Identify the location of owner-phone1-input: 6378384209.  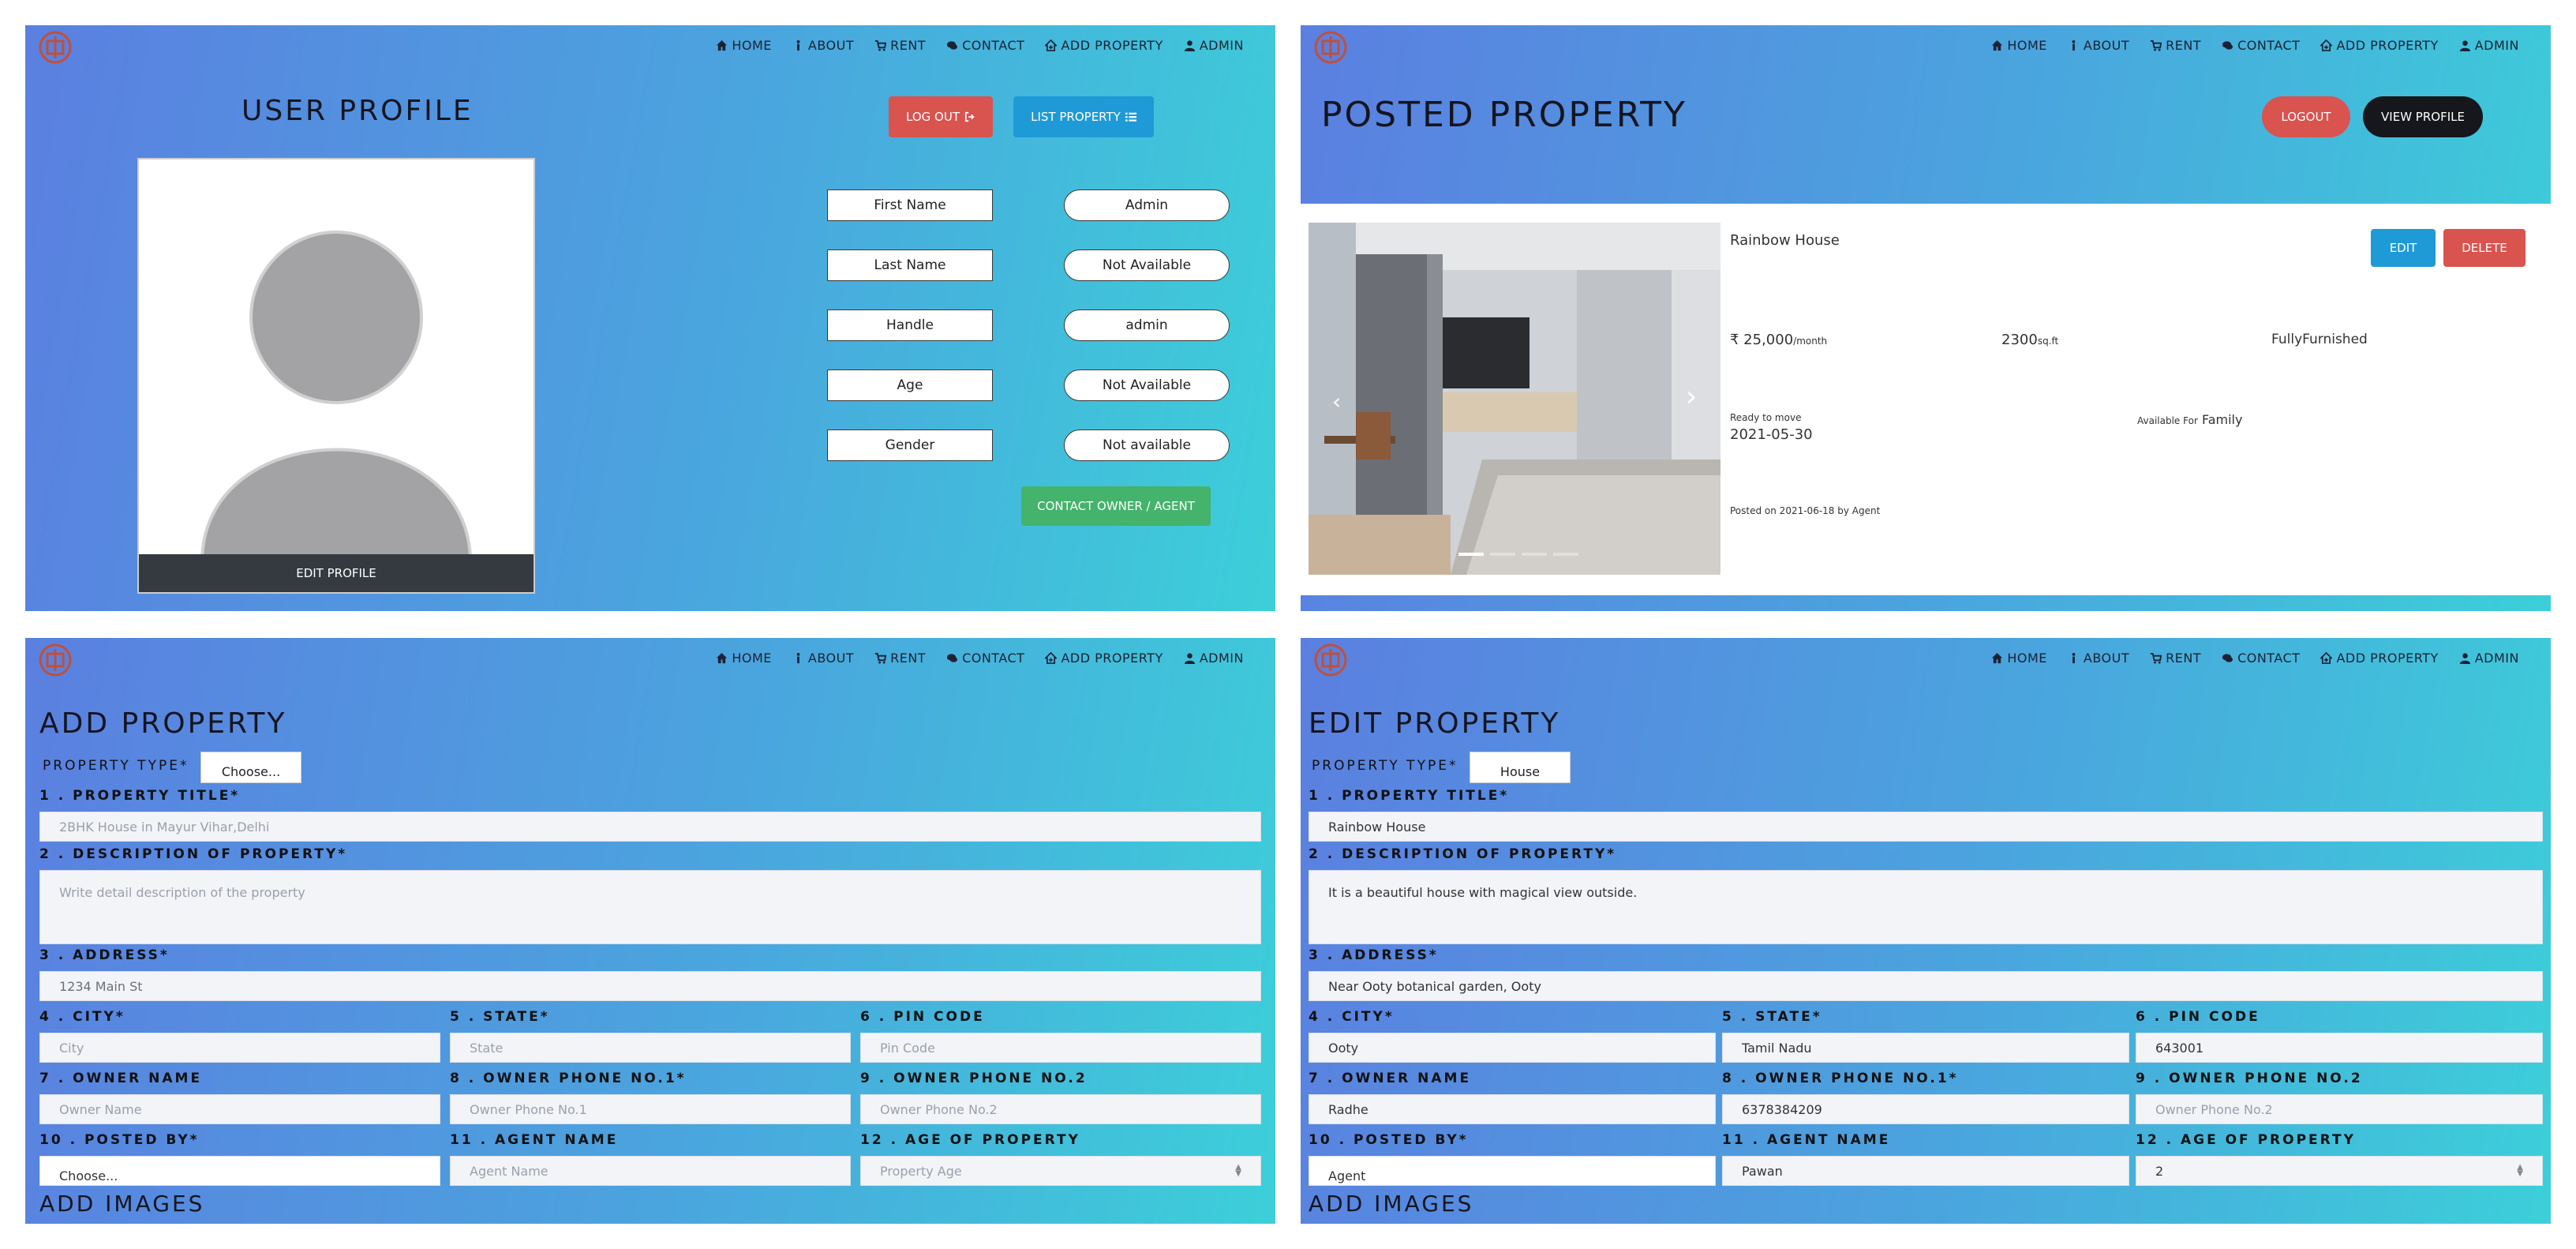
(1925, 1109).